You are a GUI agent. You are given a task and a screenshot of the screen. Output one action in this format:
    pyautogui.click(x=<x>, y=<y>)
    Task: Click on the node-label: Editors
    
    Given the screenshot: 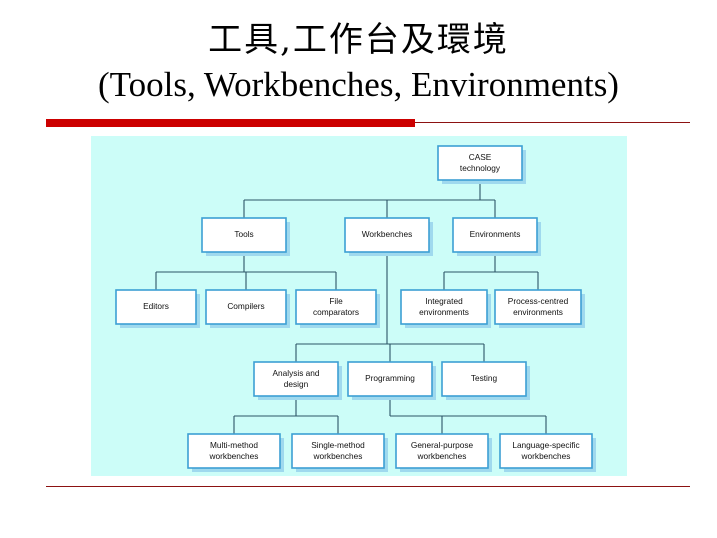 What is the action you would take?
    pyautogui.click(x=156, y=306)
    